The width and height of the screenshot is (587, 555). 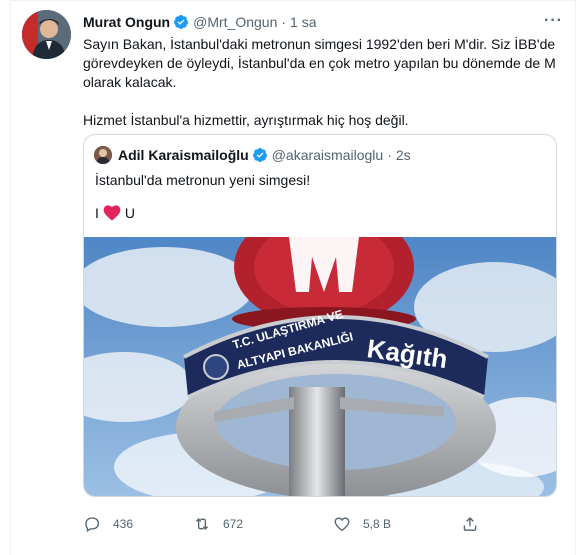 I want to click on share-icon, so click(x=470, y=524).